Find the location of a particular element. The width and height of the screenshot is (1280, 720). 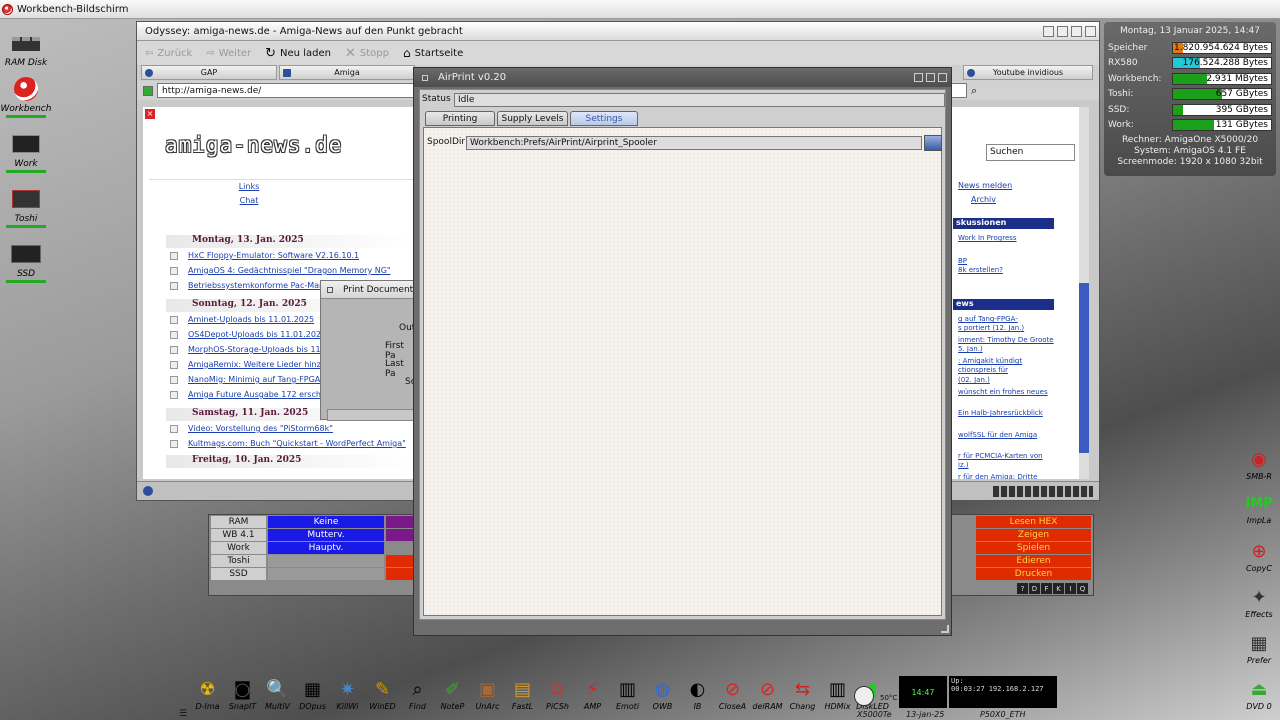

side-link: inment: Timothy De Groote is located at coordinates (1006, 340).